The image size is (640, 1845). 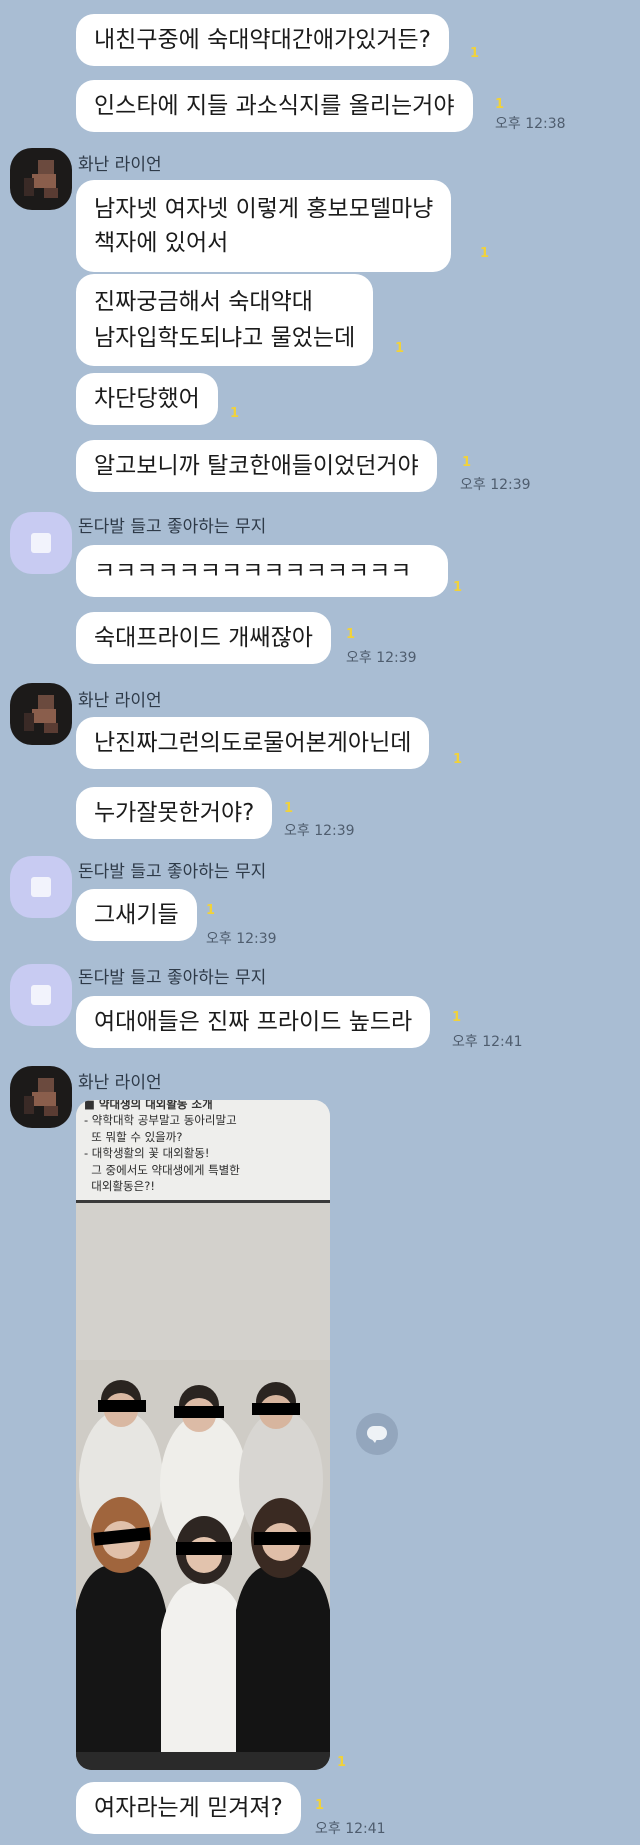 I want to click on message-bubble: 알고보니까 탈코한애들이었던거야, so click(x=256, y=466).